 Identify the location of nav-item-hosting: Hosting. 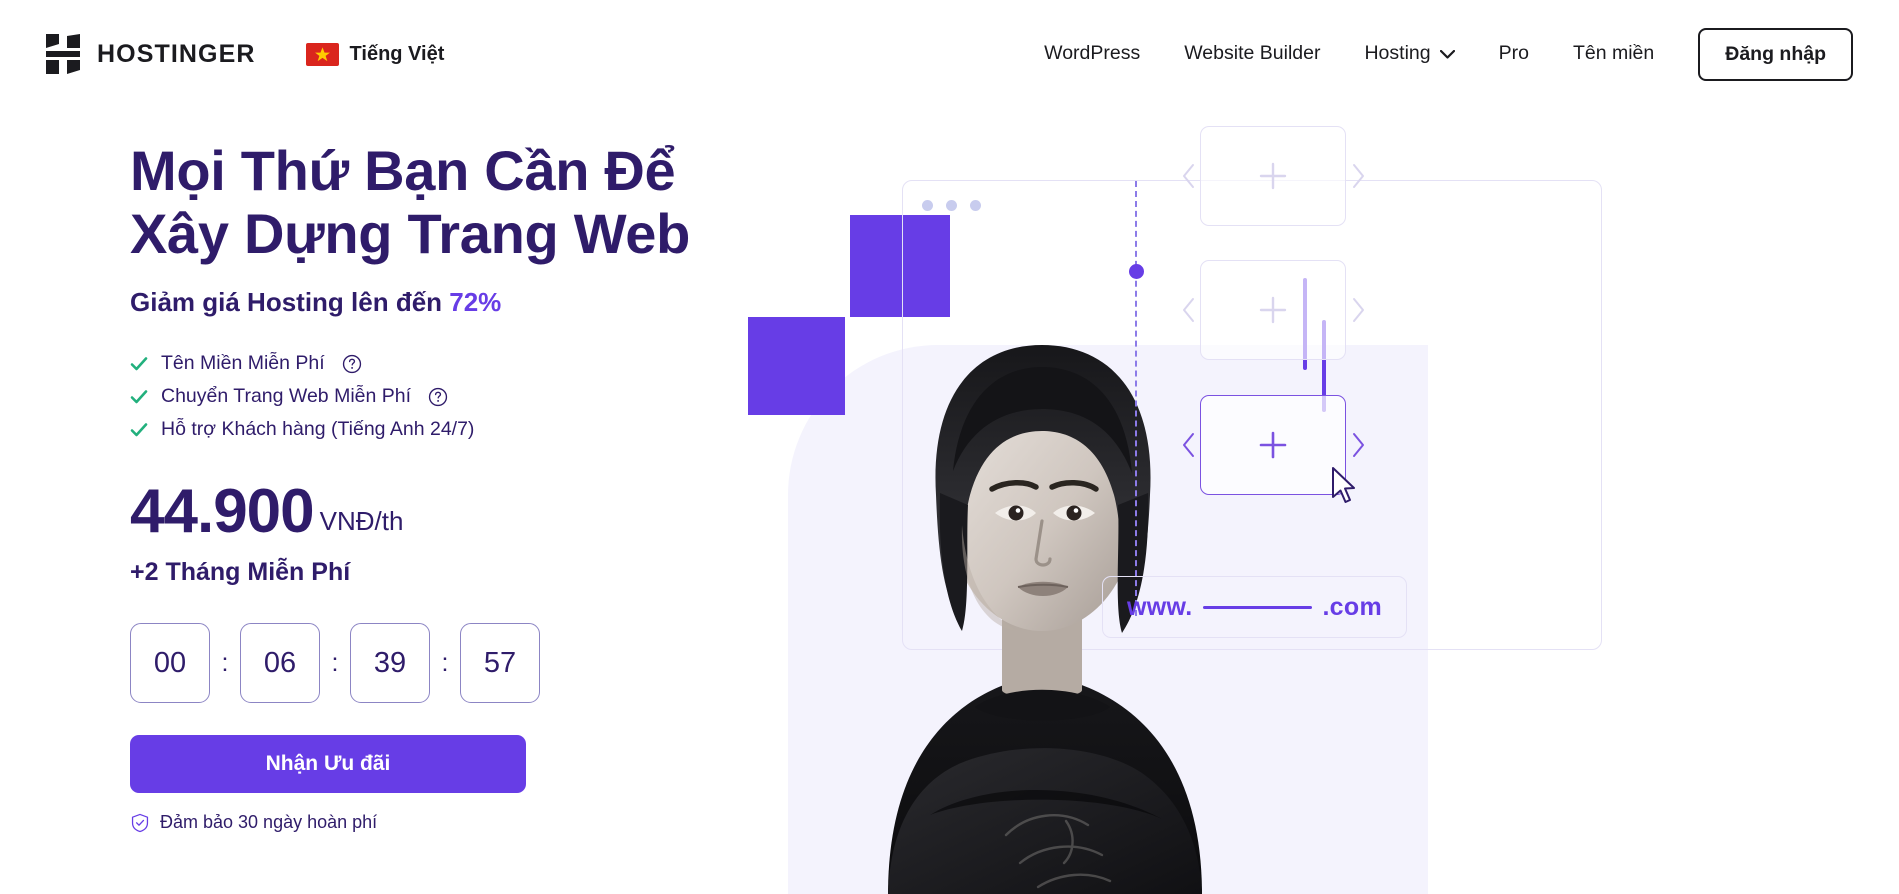
(1409, 54).